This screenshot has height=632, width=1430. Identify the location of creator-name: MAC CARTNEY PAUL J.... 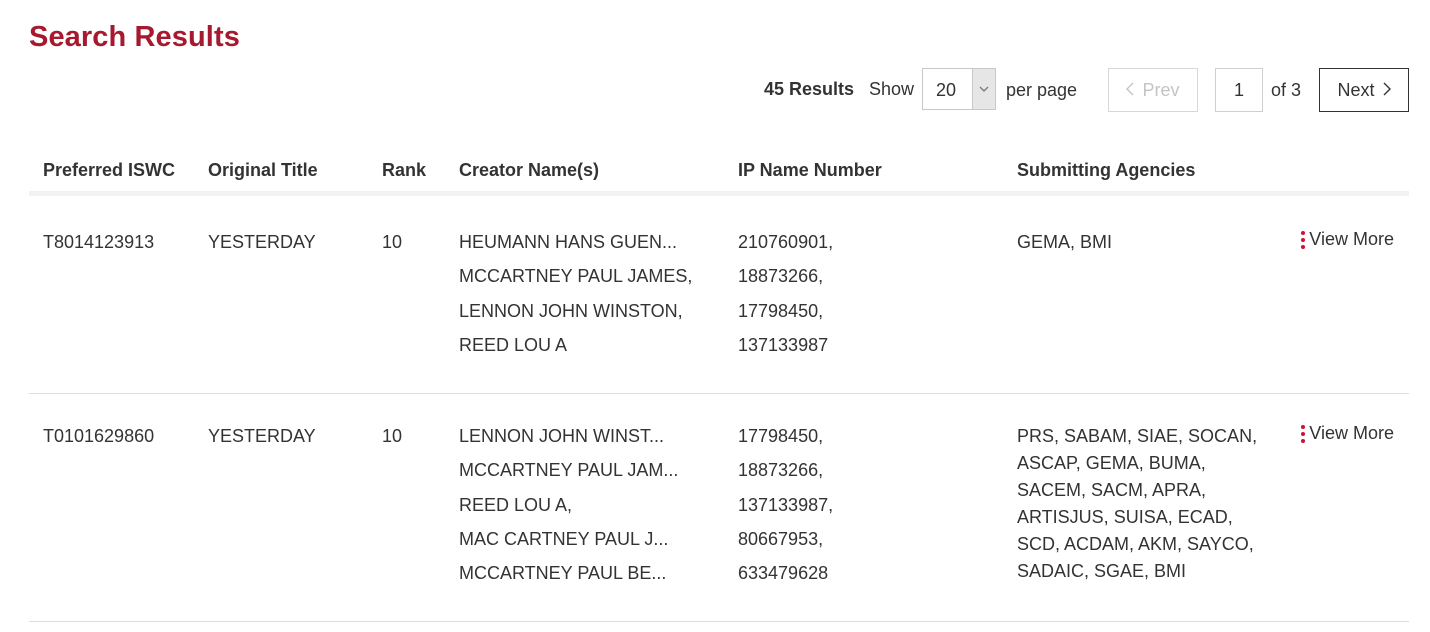
(564, 538).